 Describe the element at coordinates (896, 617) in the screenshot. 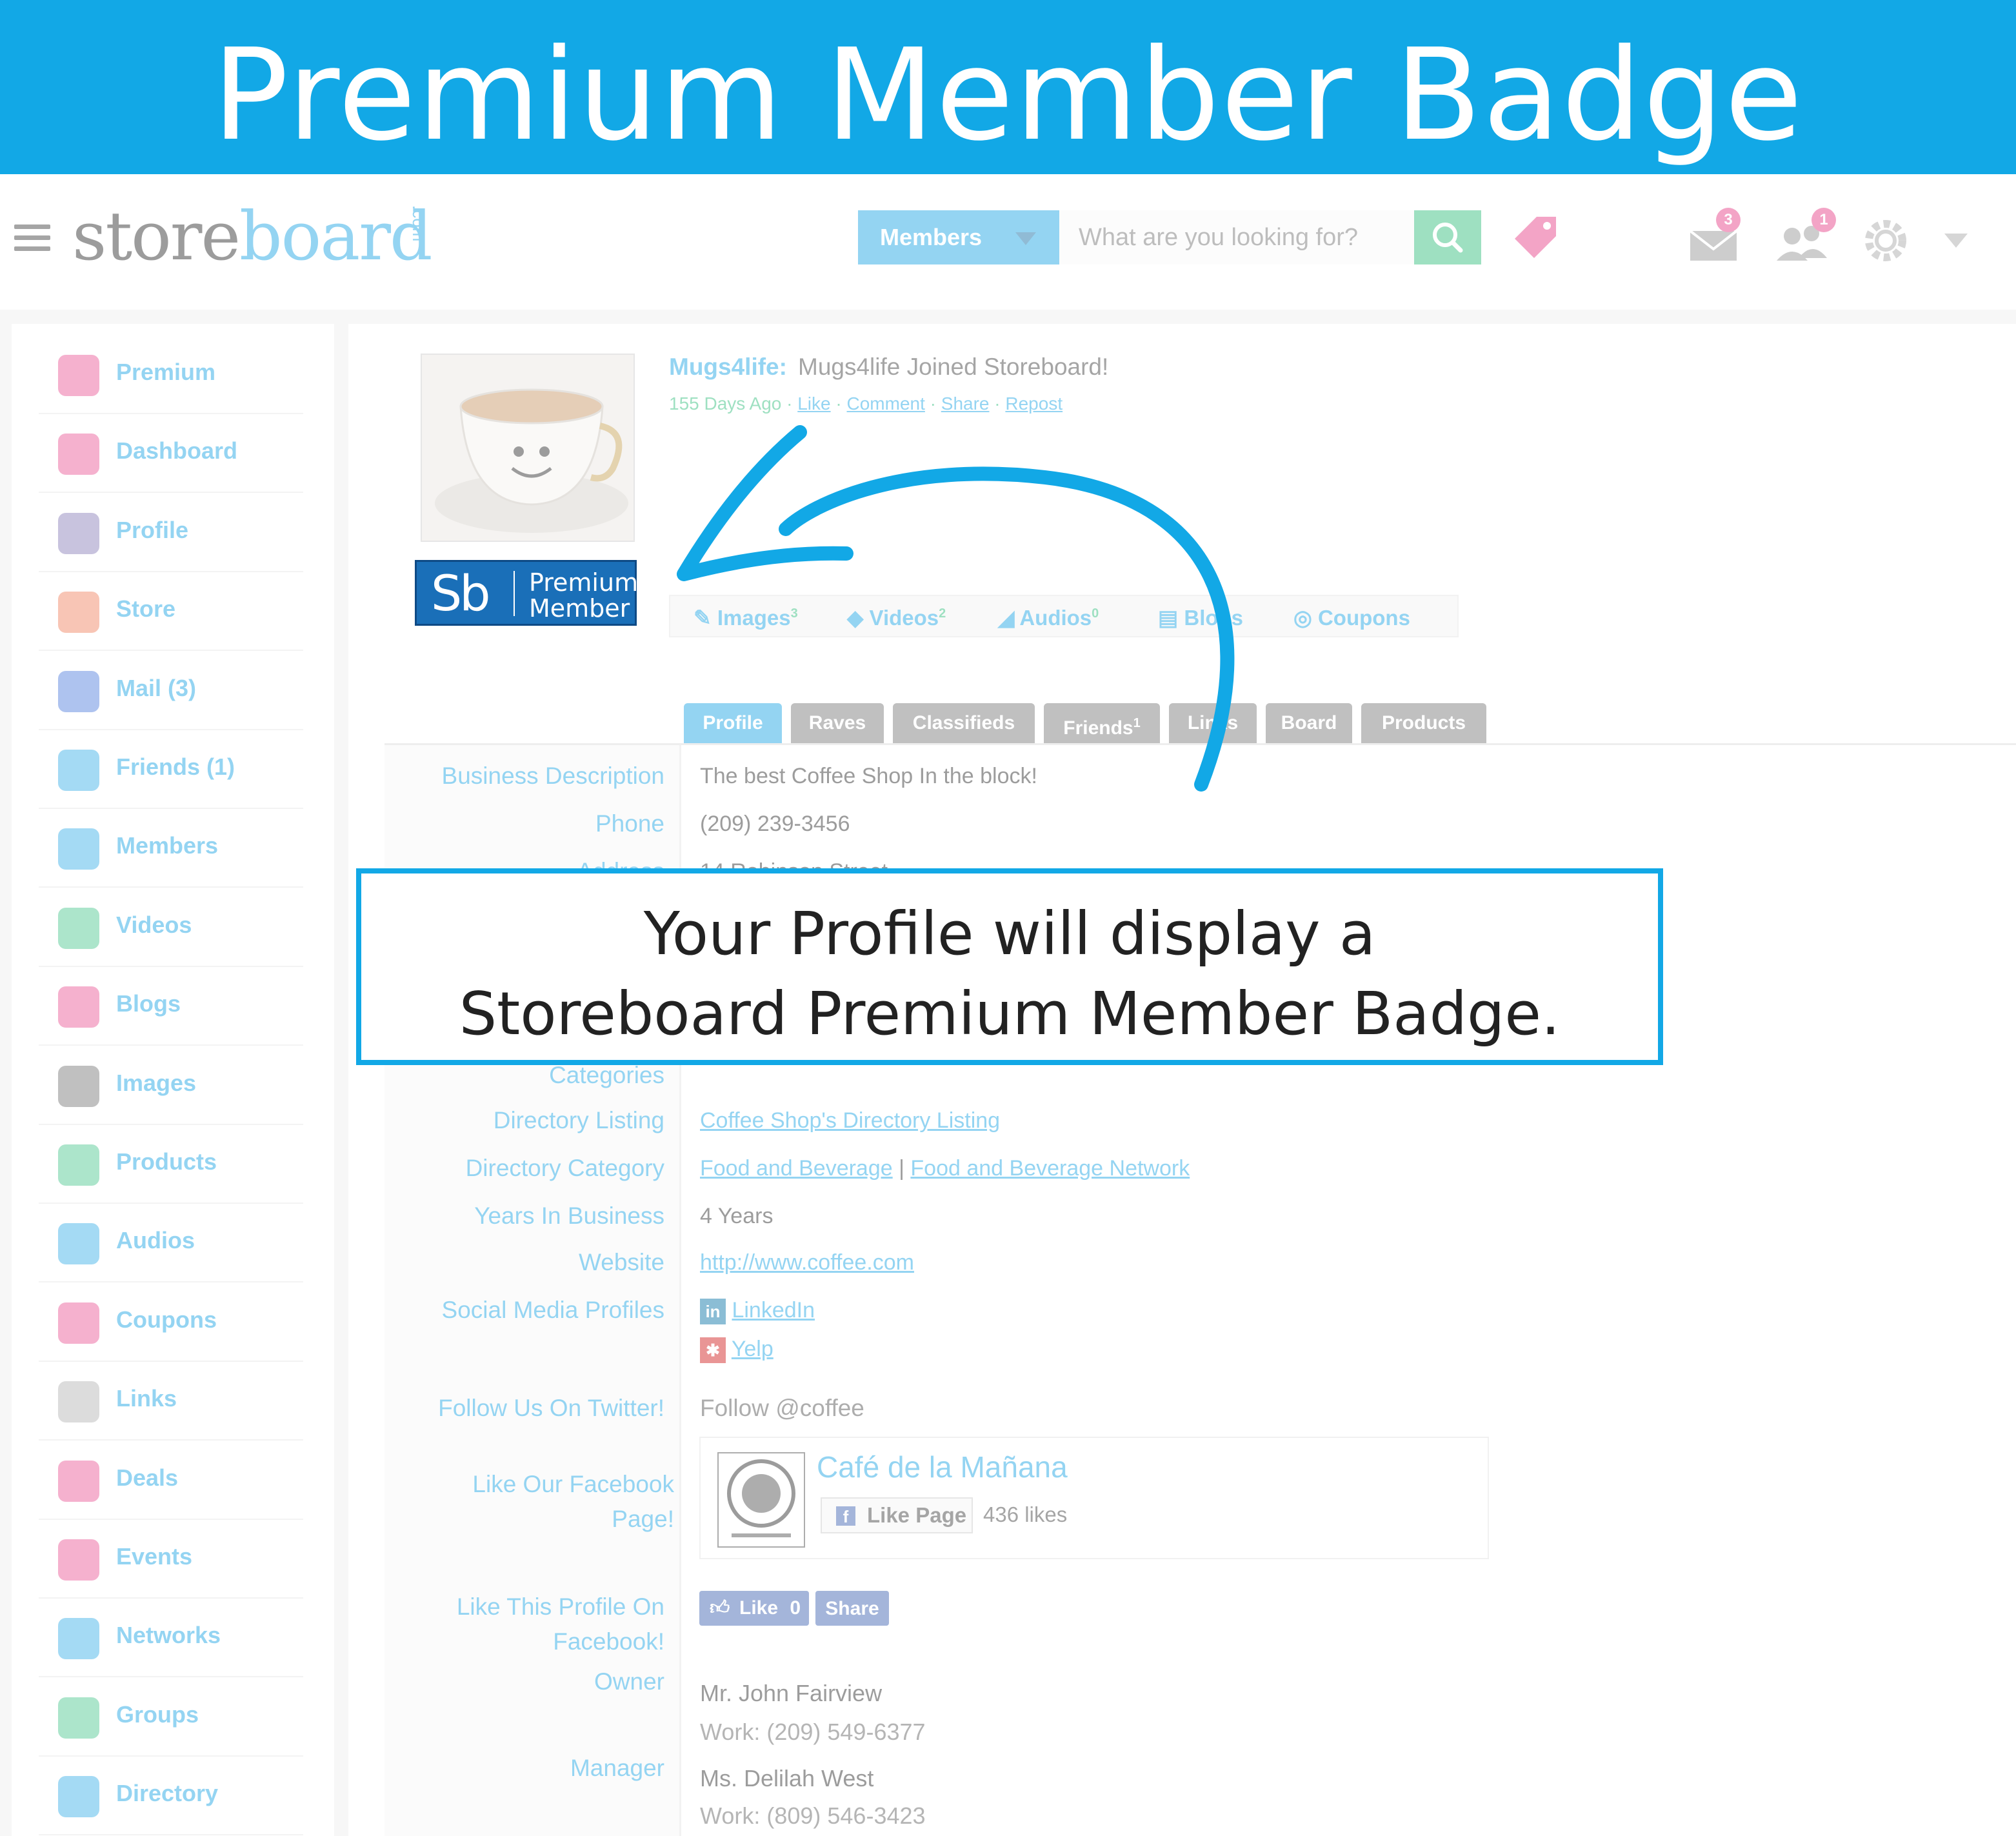

I see `media-videos-link: ◆ Videos2` at that location.